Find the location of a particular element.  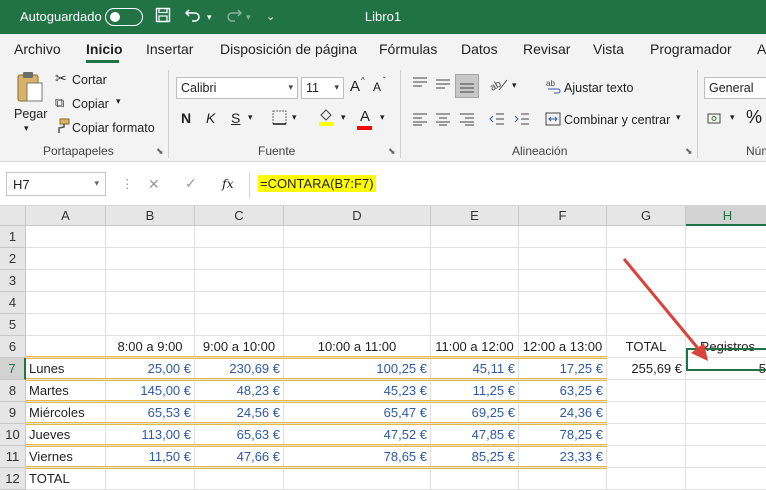

red-arrow-line is located at coordinates (662, 305).